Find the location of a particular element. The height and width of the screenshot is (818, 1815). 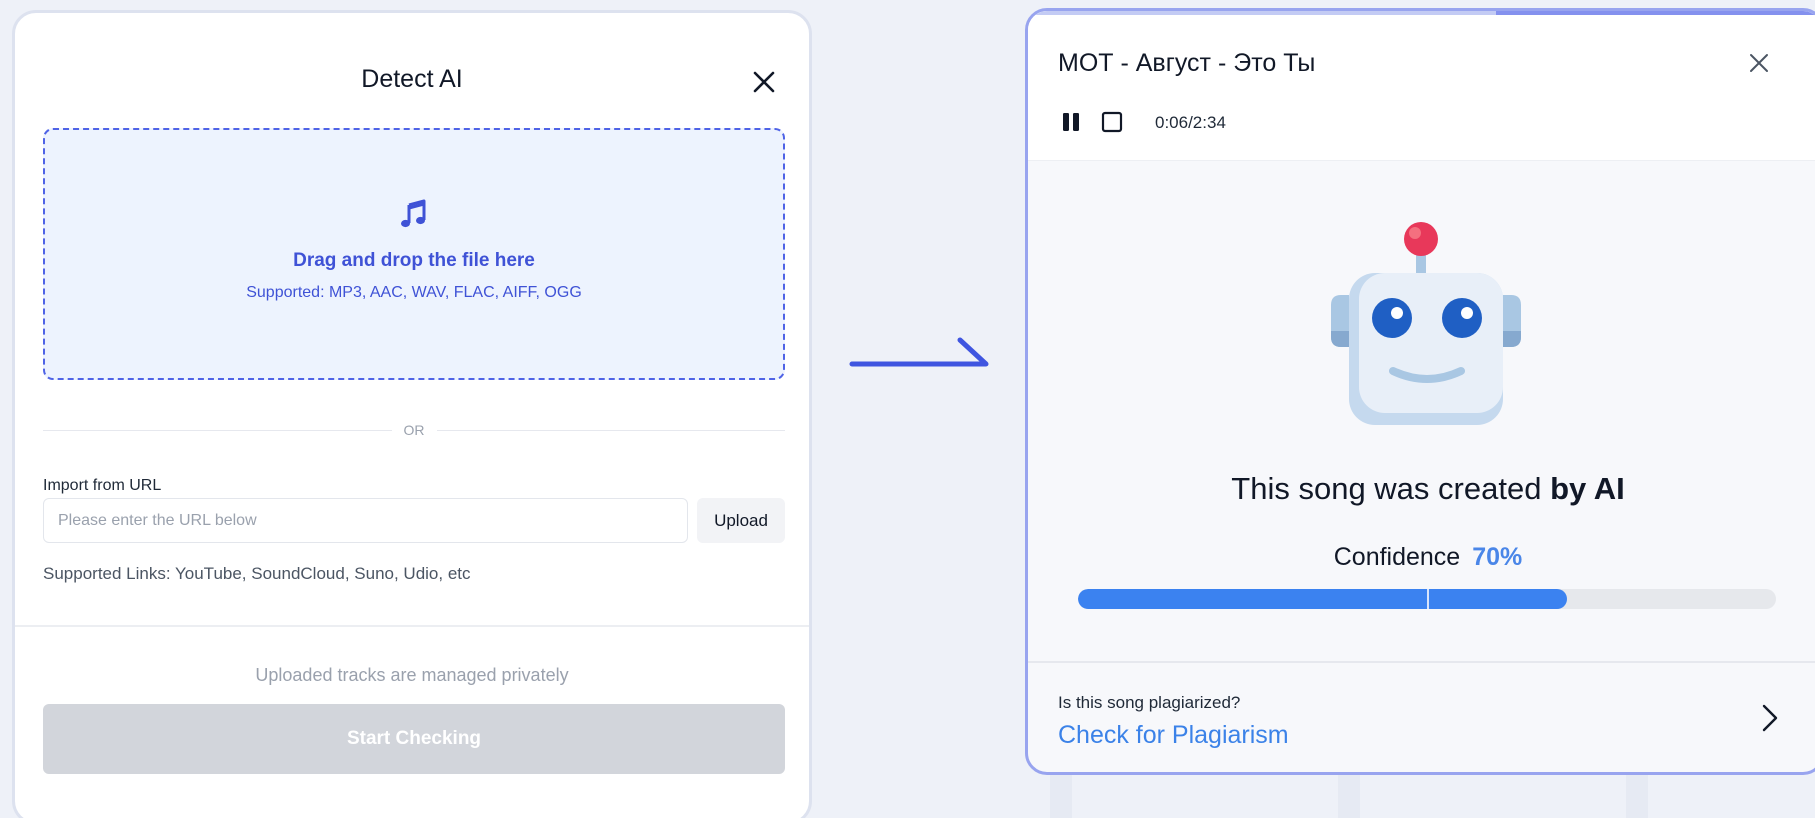

music-note-icon is located at coordinates (413, 213).